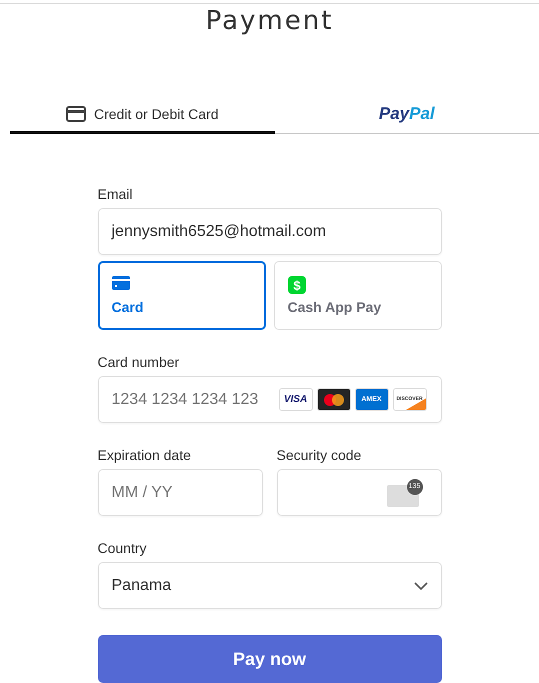  What do you see at coordinates (270, 231) in the screenshot?
I see `email-field: jennysmith6525@hotmail.com` at bounding box center [270, 231].